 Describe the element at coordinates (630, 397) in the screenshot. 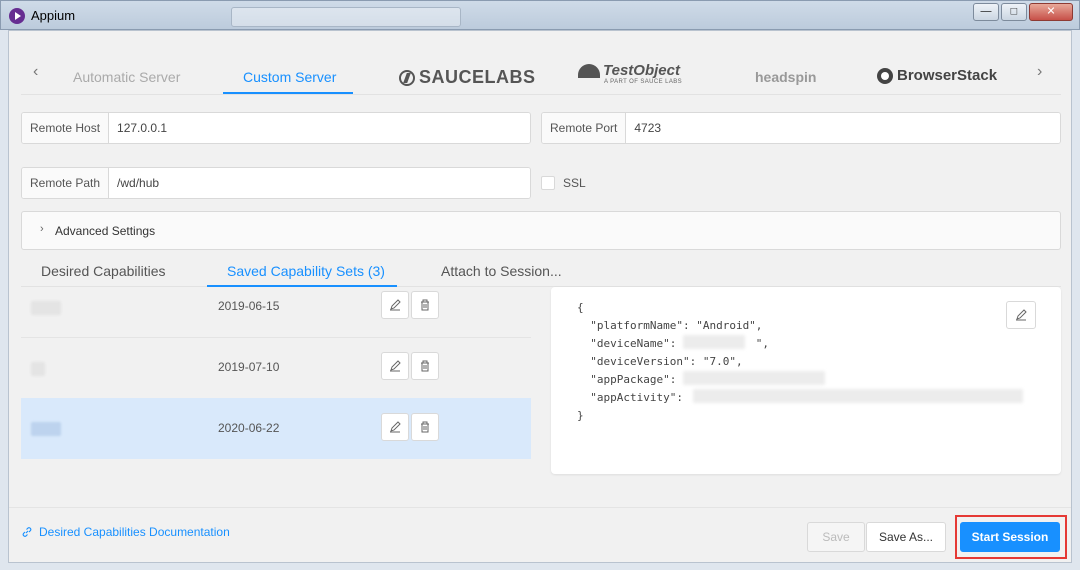

I see `json-line: "appActivity":` at that location.